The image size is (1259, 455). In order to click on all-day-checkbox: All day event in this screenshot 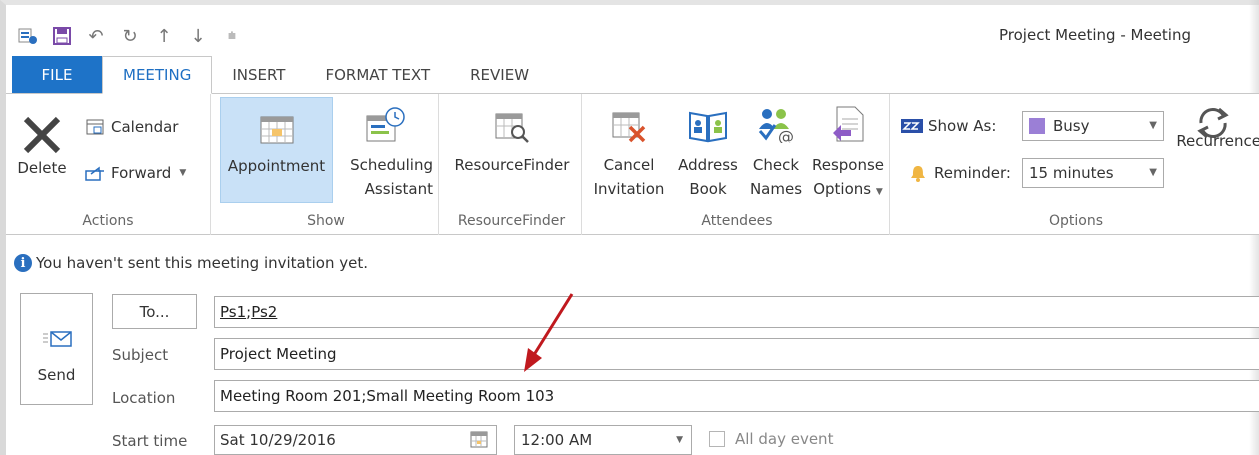, I will do `click(771, 439)`.